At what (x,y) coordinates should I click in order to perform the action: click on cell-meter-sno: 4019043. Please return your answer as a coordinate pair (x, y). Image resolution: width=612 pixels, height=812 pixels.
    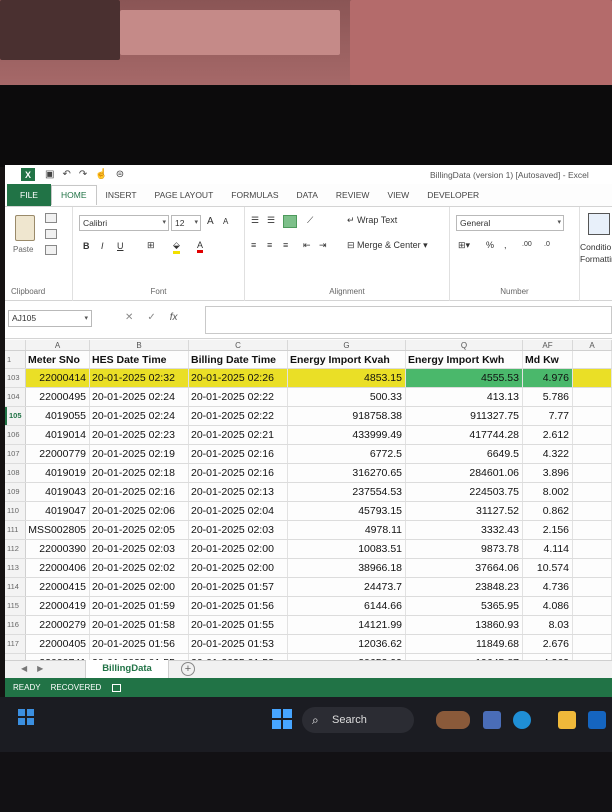
    Looking at the image, I should click on (58, 492).